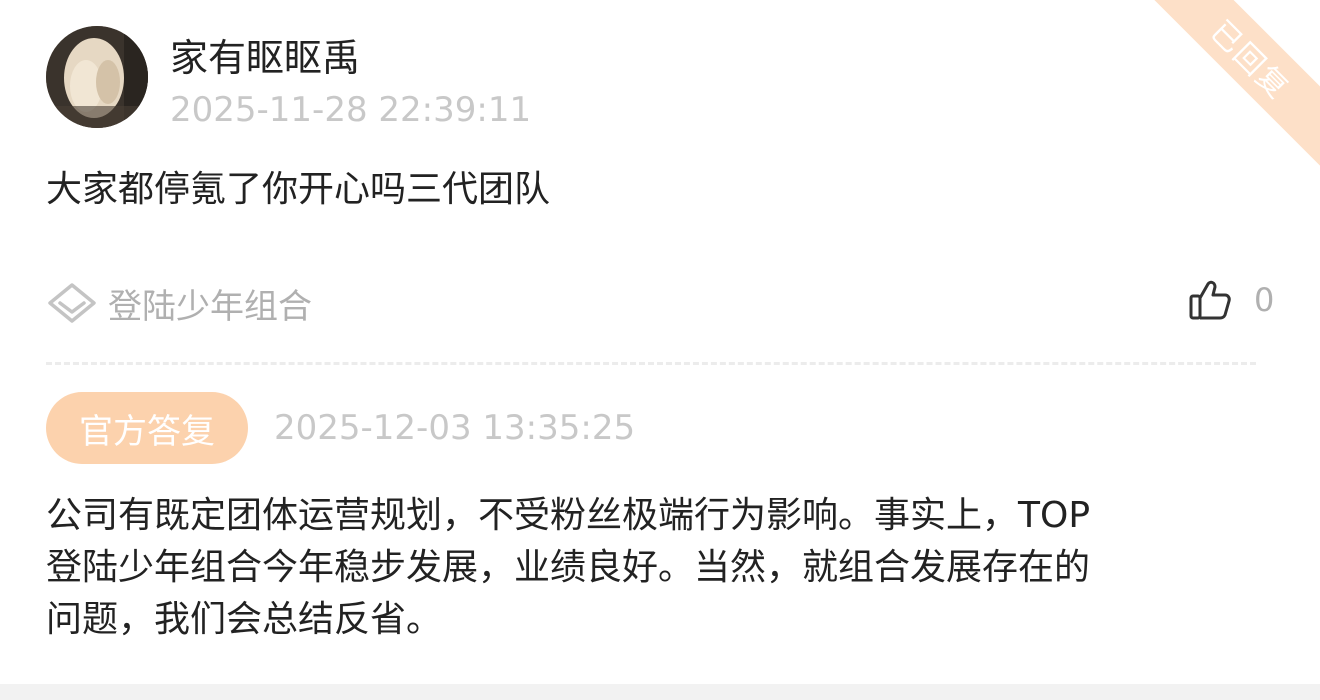  What do you see at coordinates (1264, 300) in the screenshot?
I see `like-count: 0` at bounding box center [1264, 300].